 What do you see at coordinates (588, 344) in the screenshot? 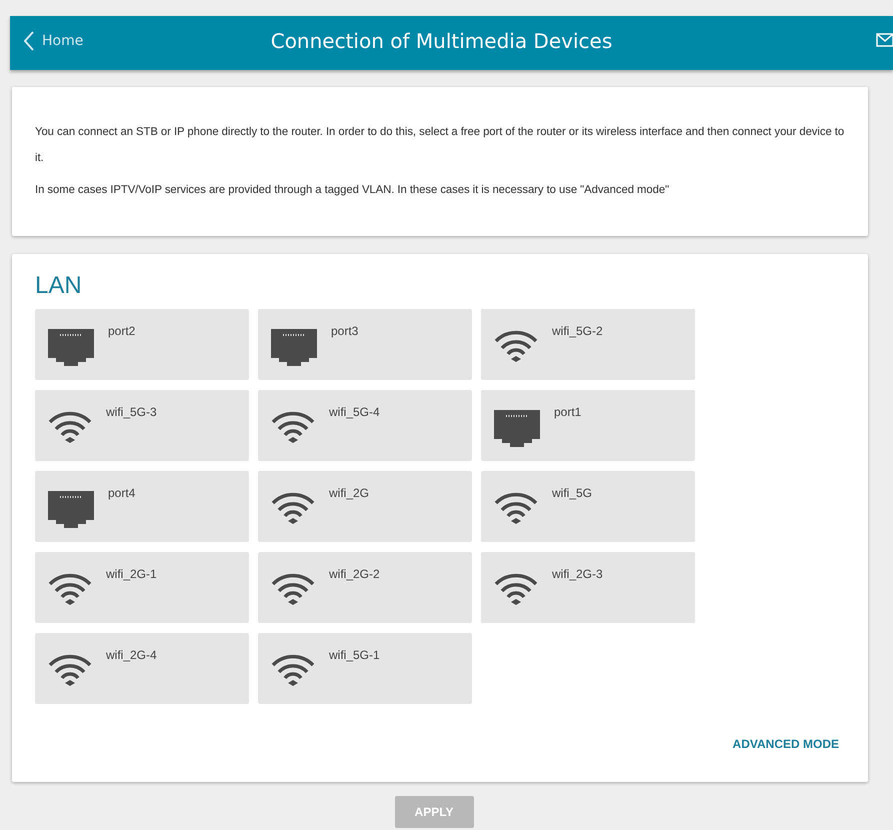
I see `interface-tile: wifi_5G-2` at bounding box center [588, 344].